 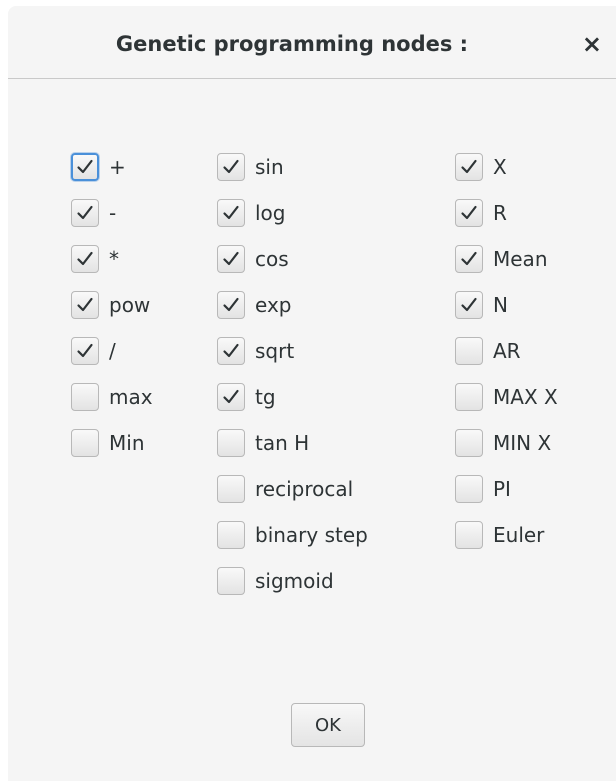 I want to click on checkbox-item: N, so click(x=506, y=305).